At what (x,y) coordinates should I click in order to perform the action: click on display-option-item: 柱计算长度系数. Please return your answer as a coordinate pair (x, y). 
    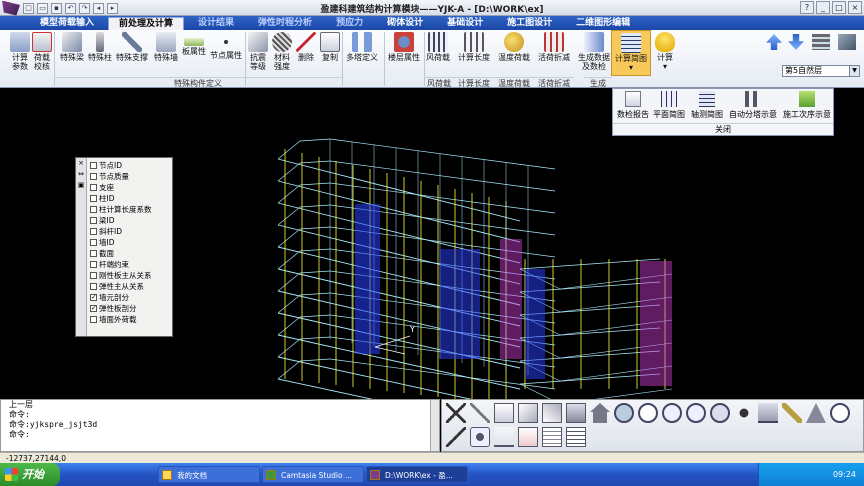
    Looking at the image, I should click on (121, 209).